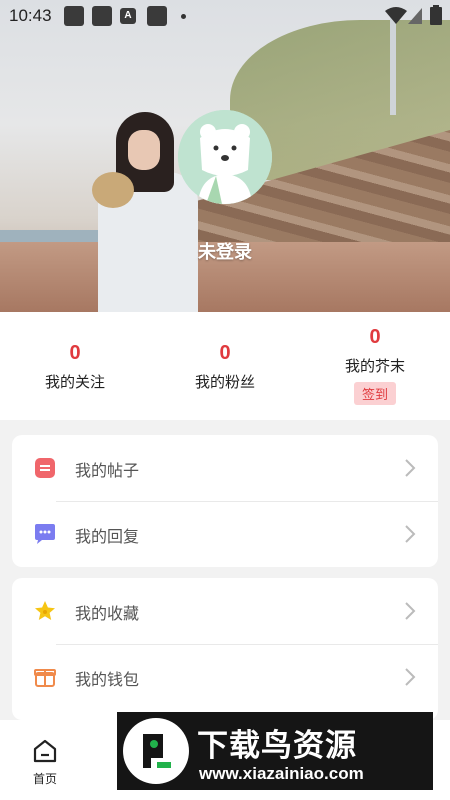 This screenshot has width=450, height=800. What do you see at coordinates (225, 468) in the screenshot?
I see `menu-item-my-posts: 我的帖子` at bounding box center [225, 468].